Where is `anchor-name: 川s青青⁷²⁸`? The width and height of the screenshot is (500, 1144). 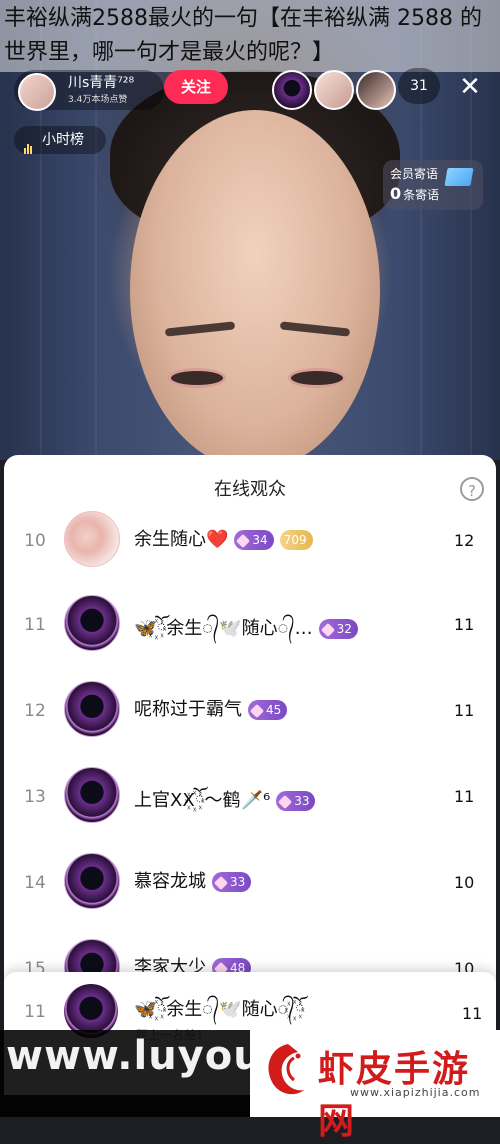
anchor-name: 川s青青⁷²⁸ is located at coordinates (101, 83).